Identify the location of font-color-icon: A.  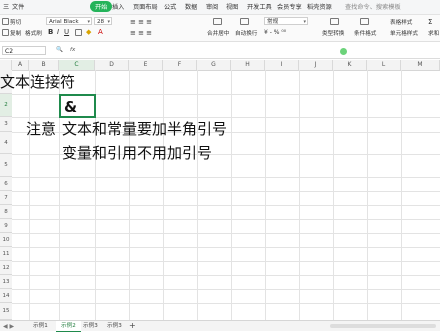
(100, 32).